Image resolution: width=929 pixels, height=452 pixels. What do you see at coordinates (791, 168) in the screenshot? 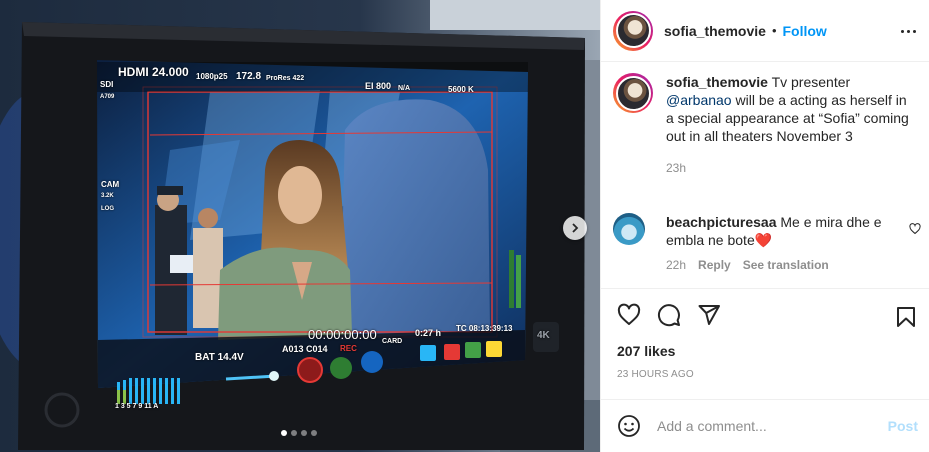
I see `caption-timestamp: 23h` at bounding box center [791, 168].